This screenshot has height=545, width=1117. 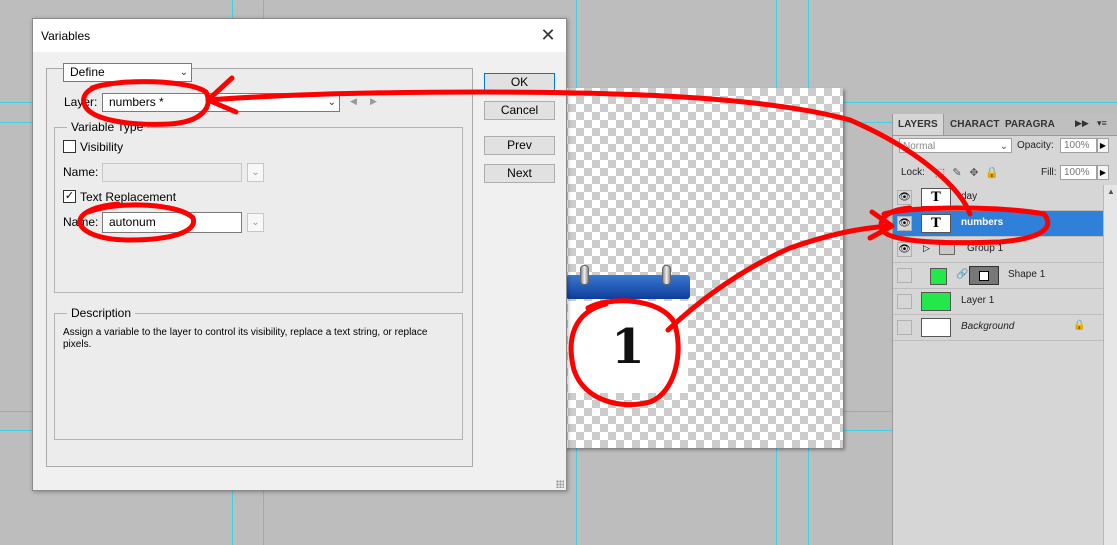 I want to click on layer-row-background: Background 🔒, so click(x=998, y=328).